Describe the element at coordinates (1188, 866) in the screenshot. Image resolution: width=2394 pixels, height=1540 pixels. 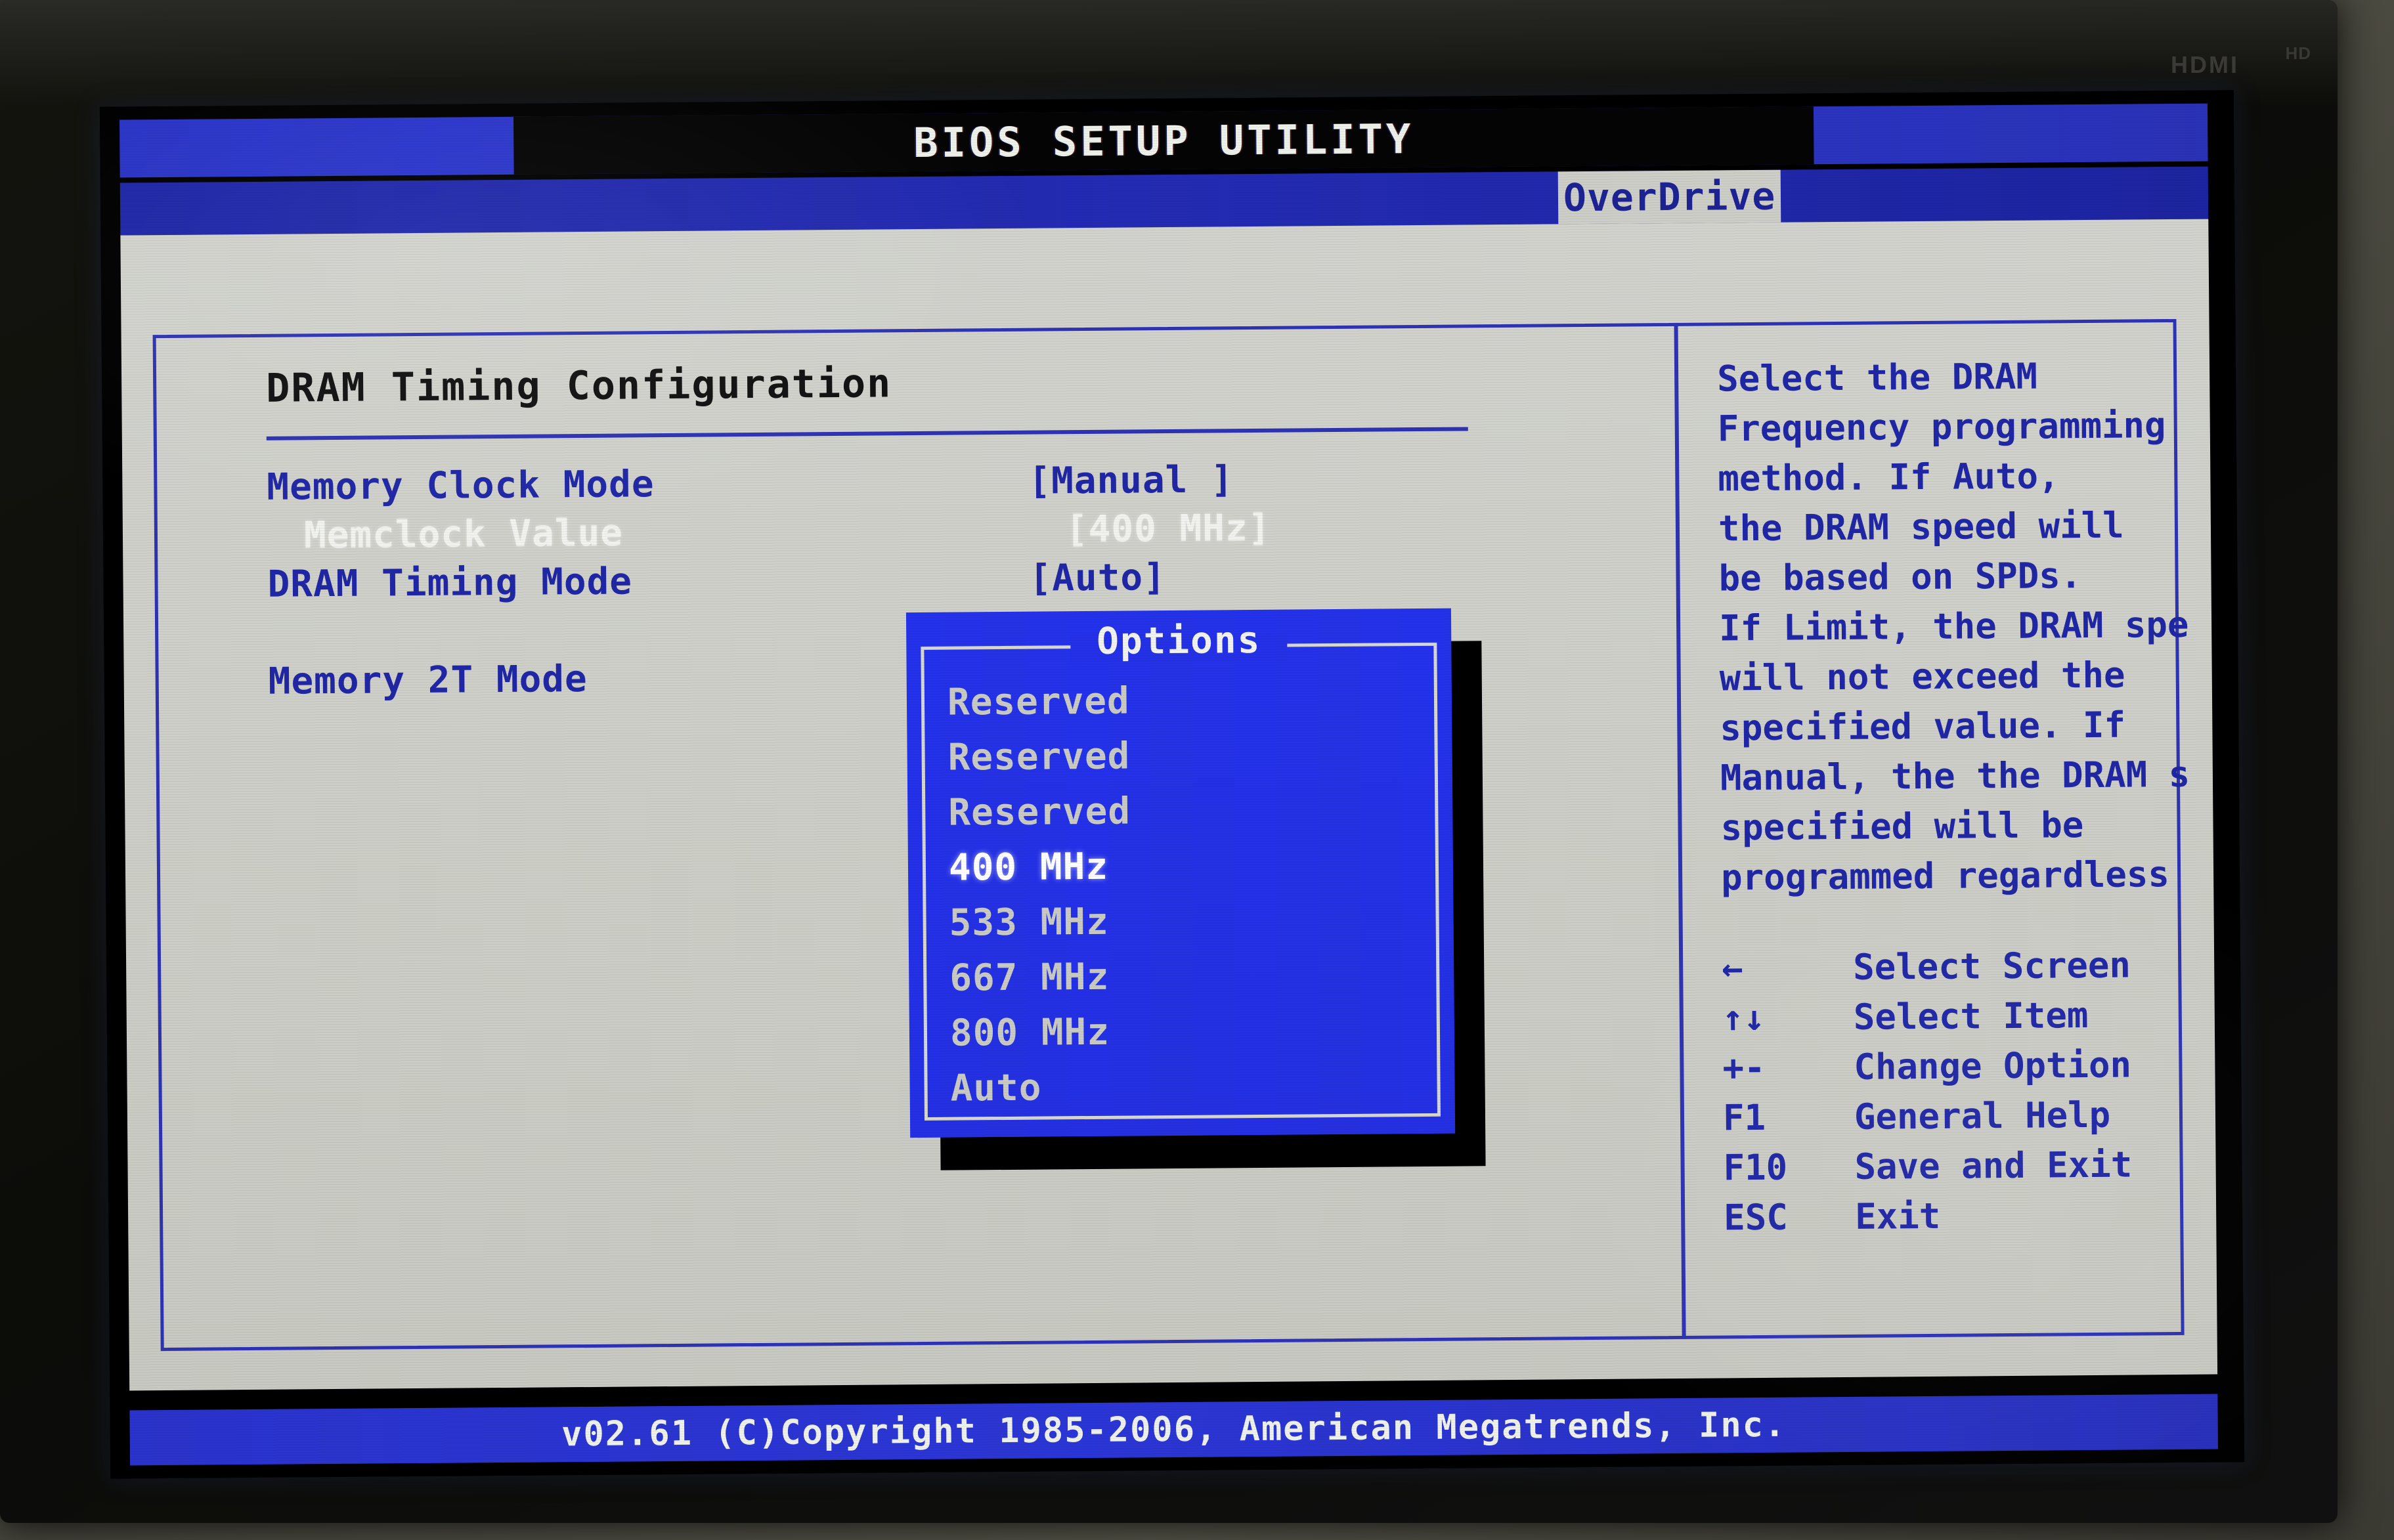
I see `option-item-selected: 400 MHz` at that location.